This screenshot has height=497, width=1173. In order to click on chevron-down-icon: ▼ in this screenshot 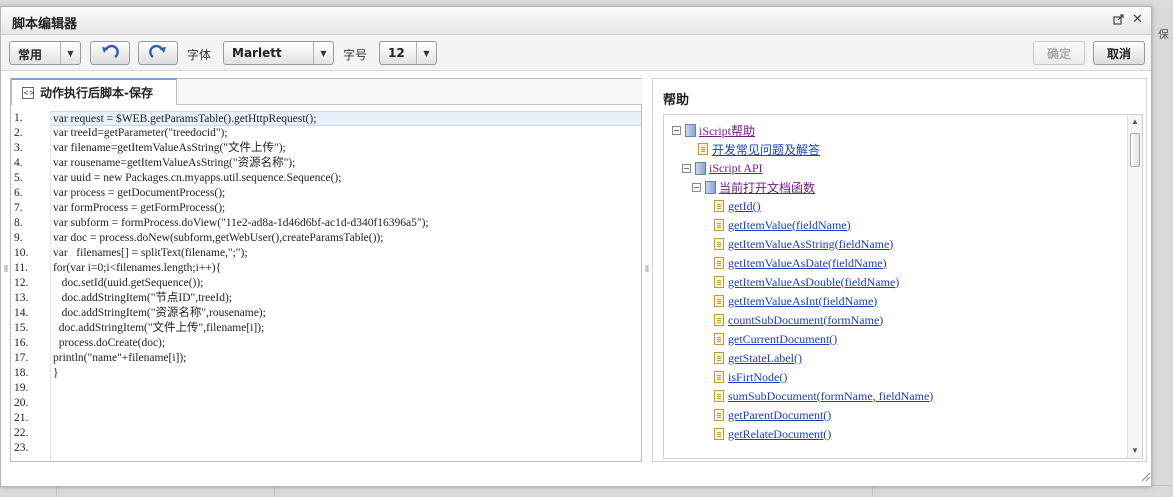, I will do `click(70, 53)`.